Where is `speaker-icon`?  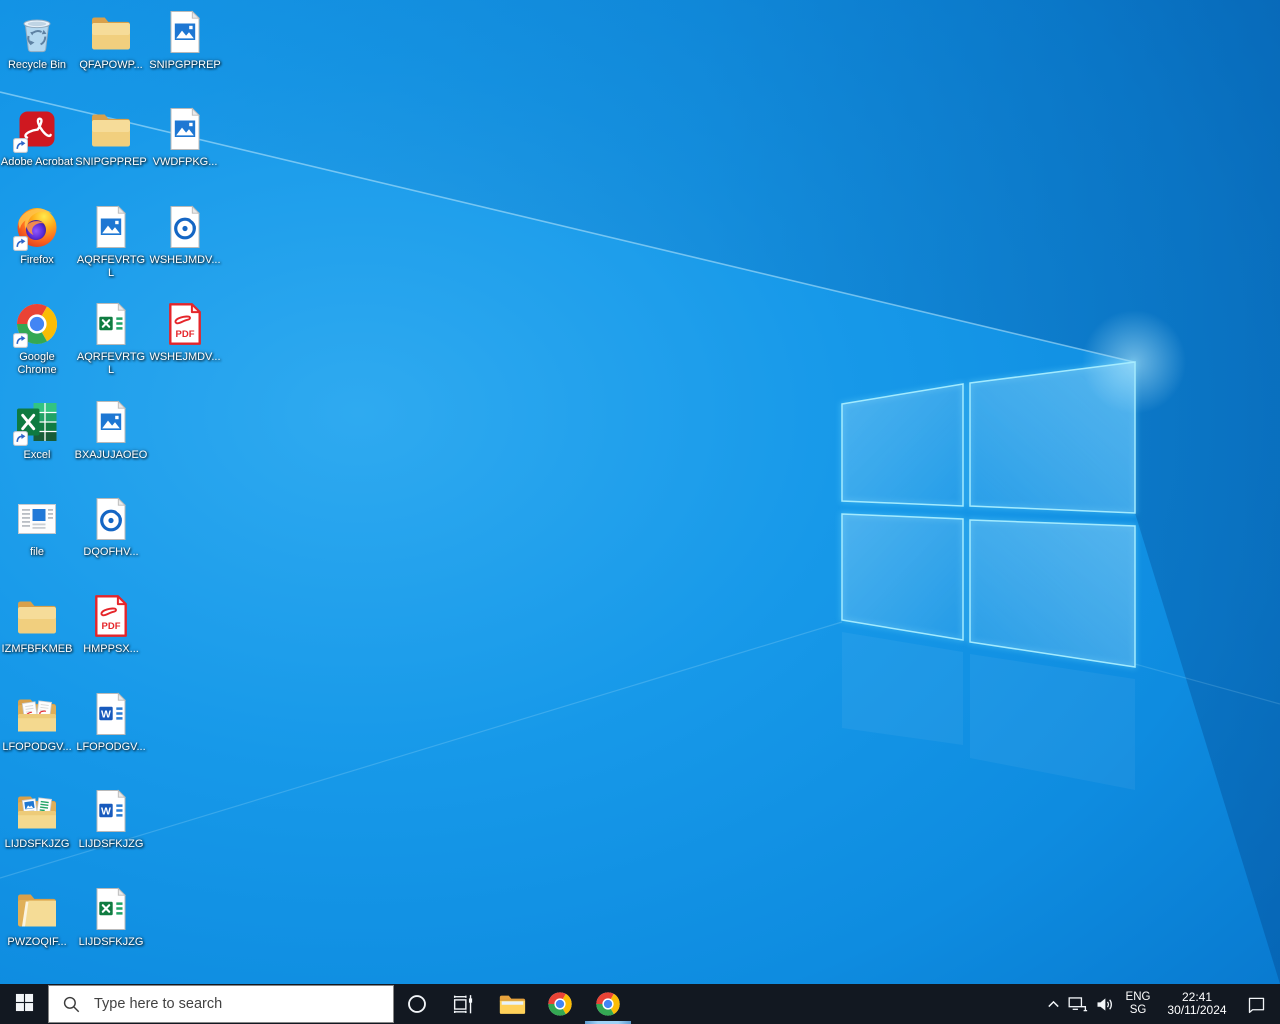
speaker-icon is located at coordinates (1104, 1004).